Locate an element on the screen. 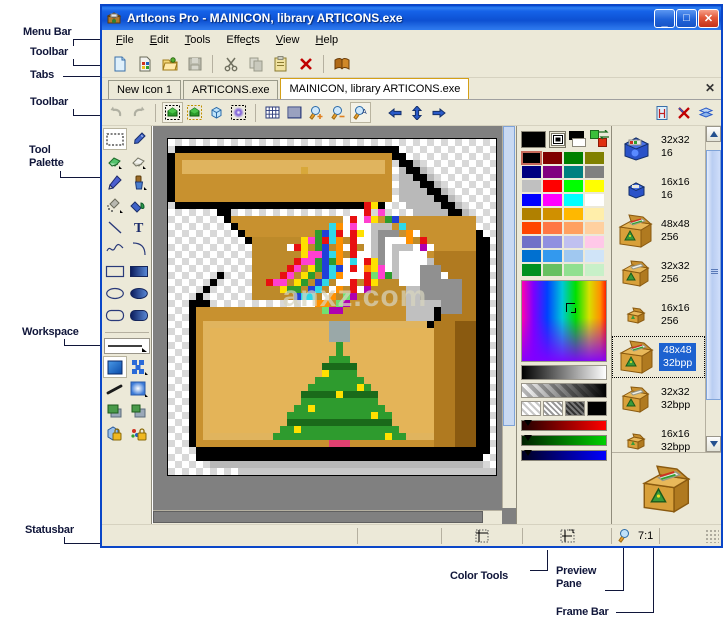 Image resolution: width=727 pixels, height=625 pixels. undo-button is located at coordinates (116, 112).